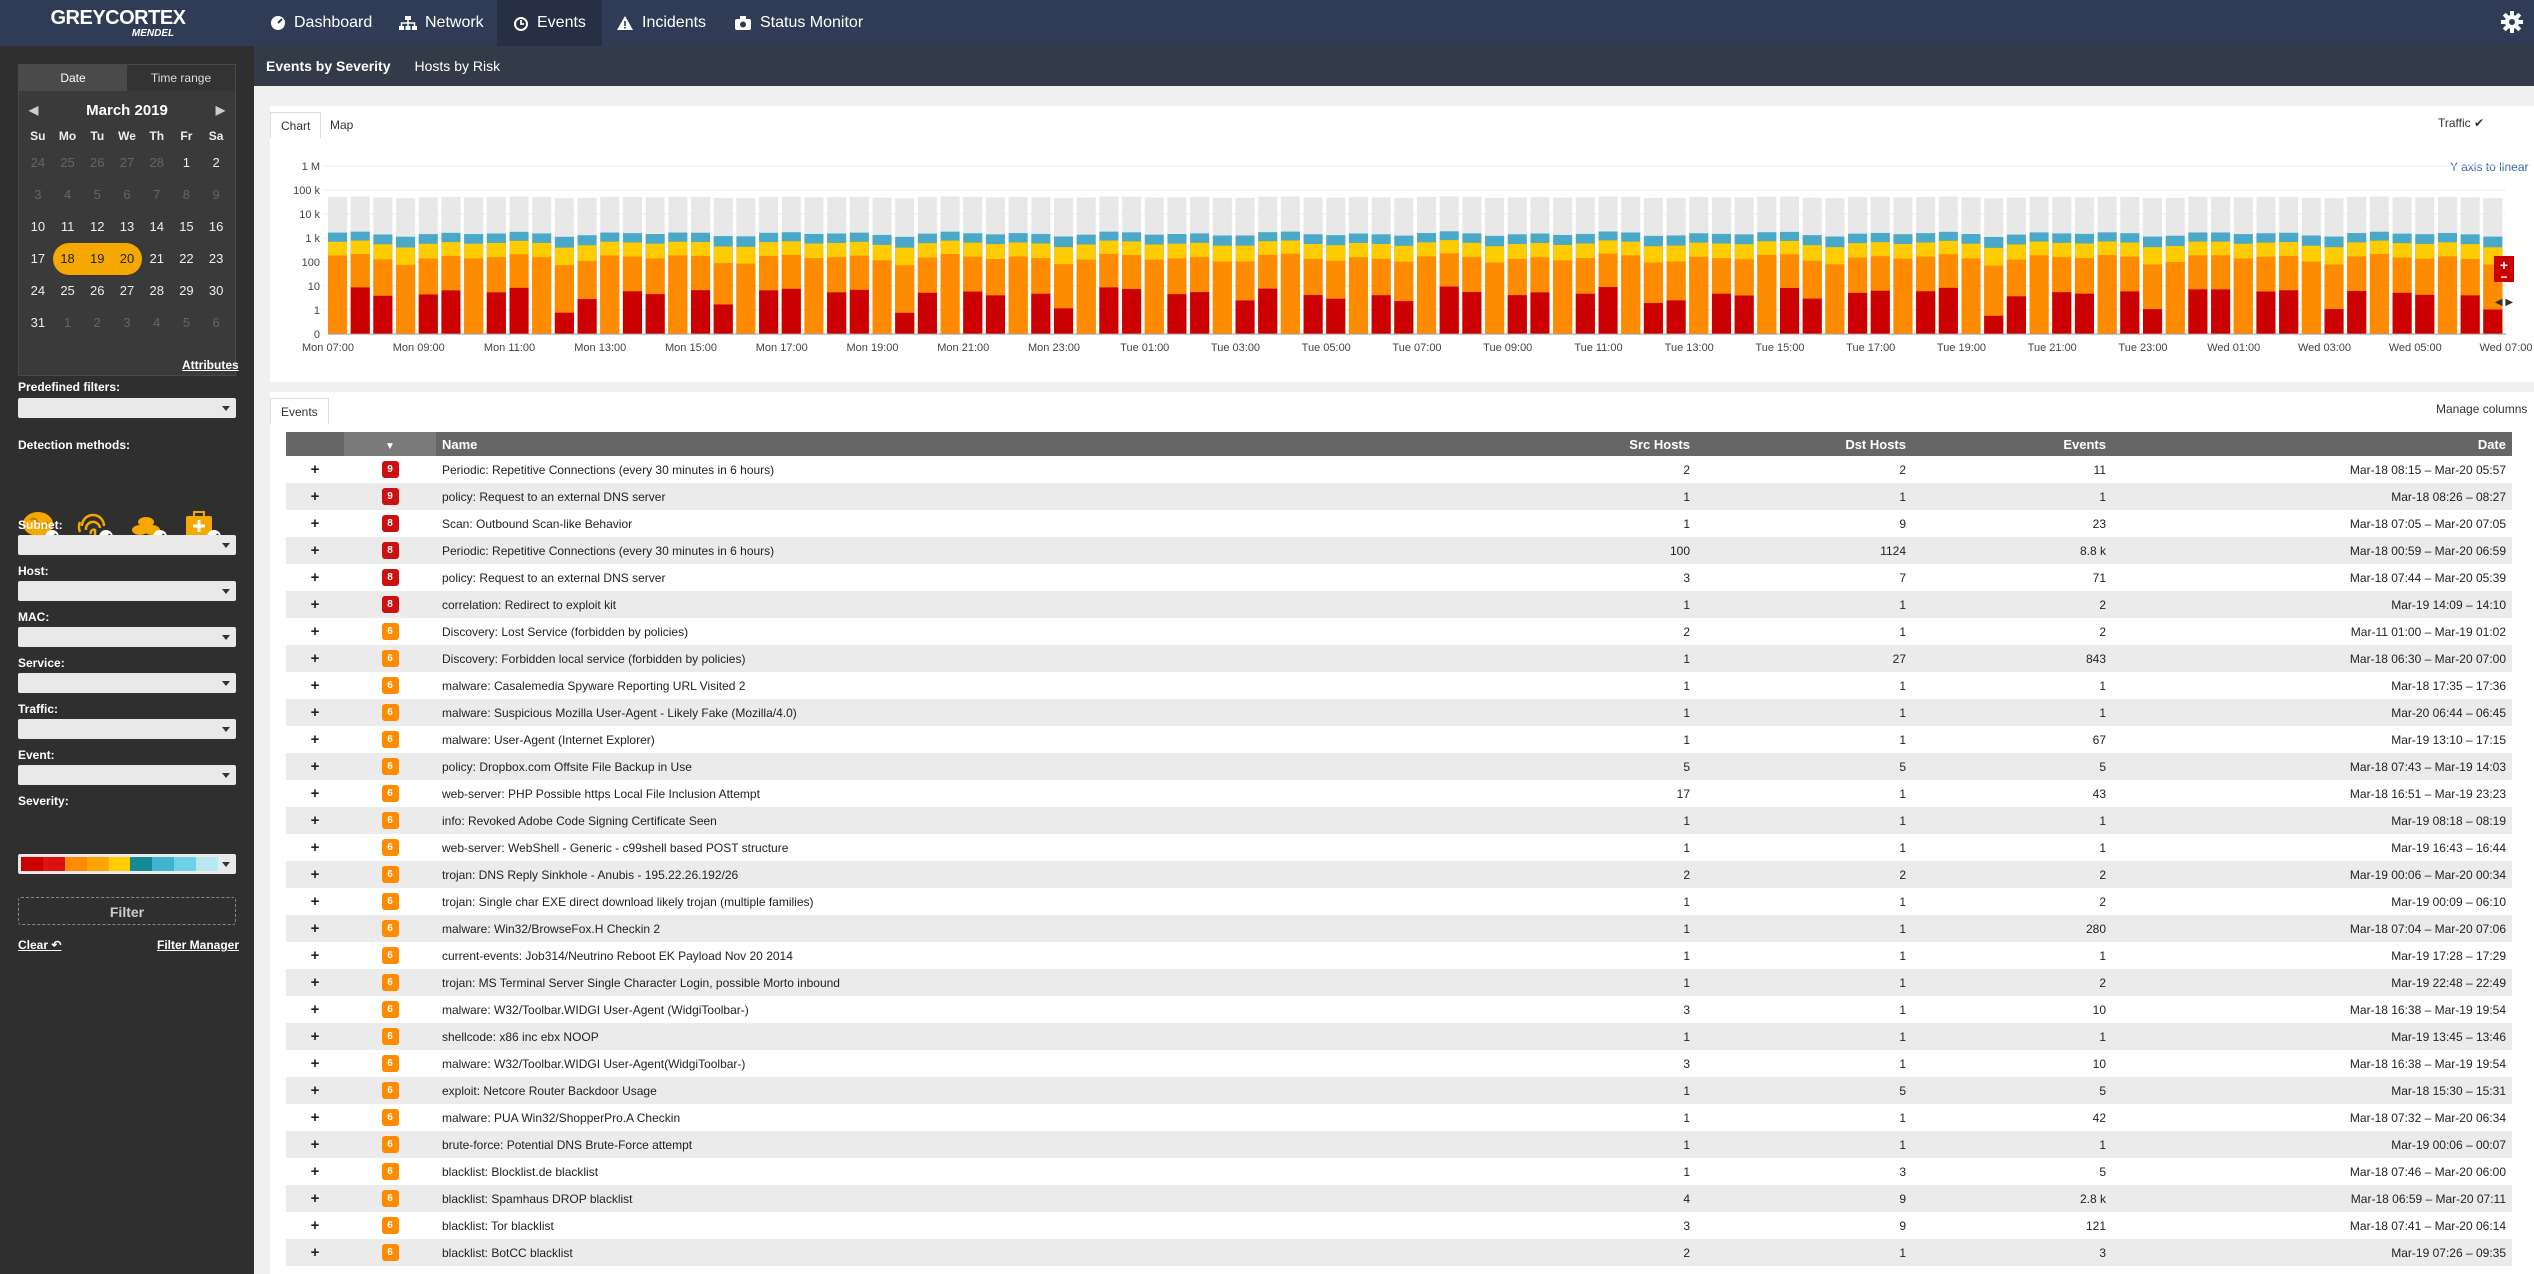  What do you see at coordinates (38, 163) in the screenshot?
I see `calendar-day: 24` at bounding box center [38, 163].